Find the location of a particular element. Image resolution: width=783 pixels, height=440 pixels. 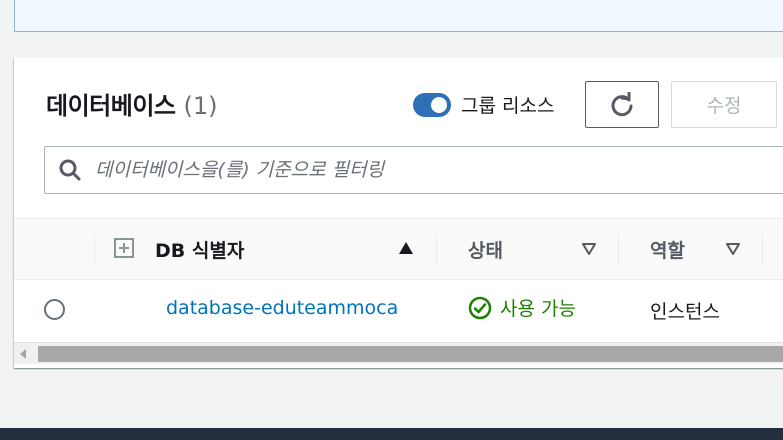

search-icon is located at coordinates (70, 170).